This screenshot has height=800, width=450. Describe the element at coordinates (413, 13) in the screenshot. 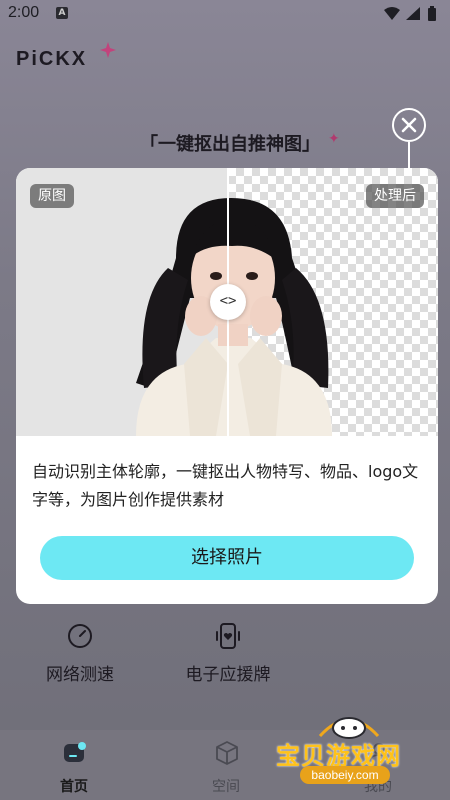

I see `signal-icon` at that location.